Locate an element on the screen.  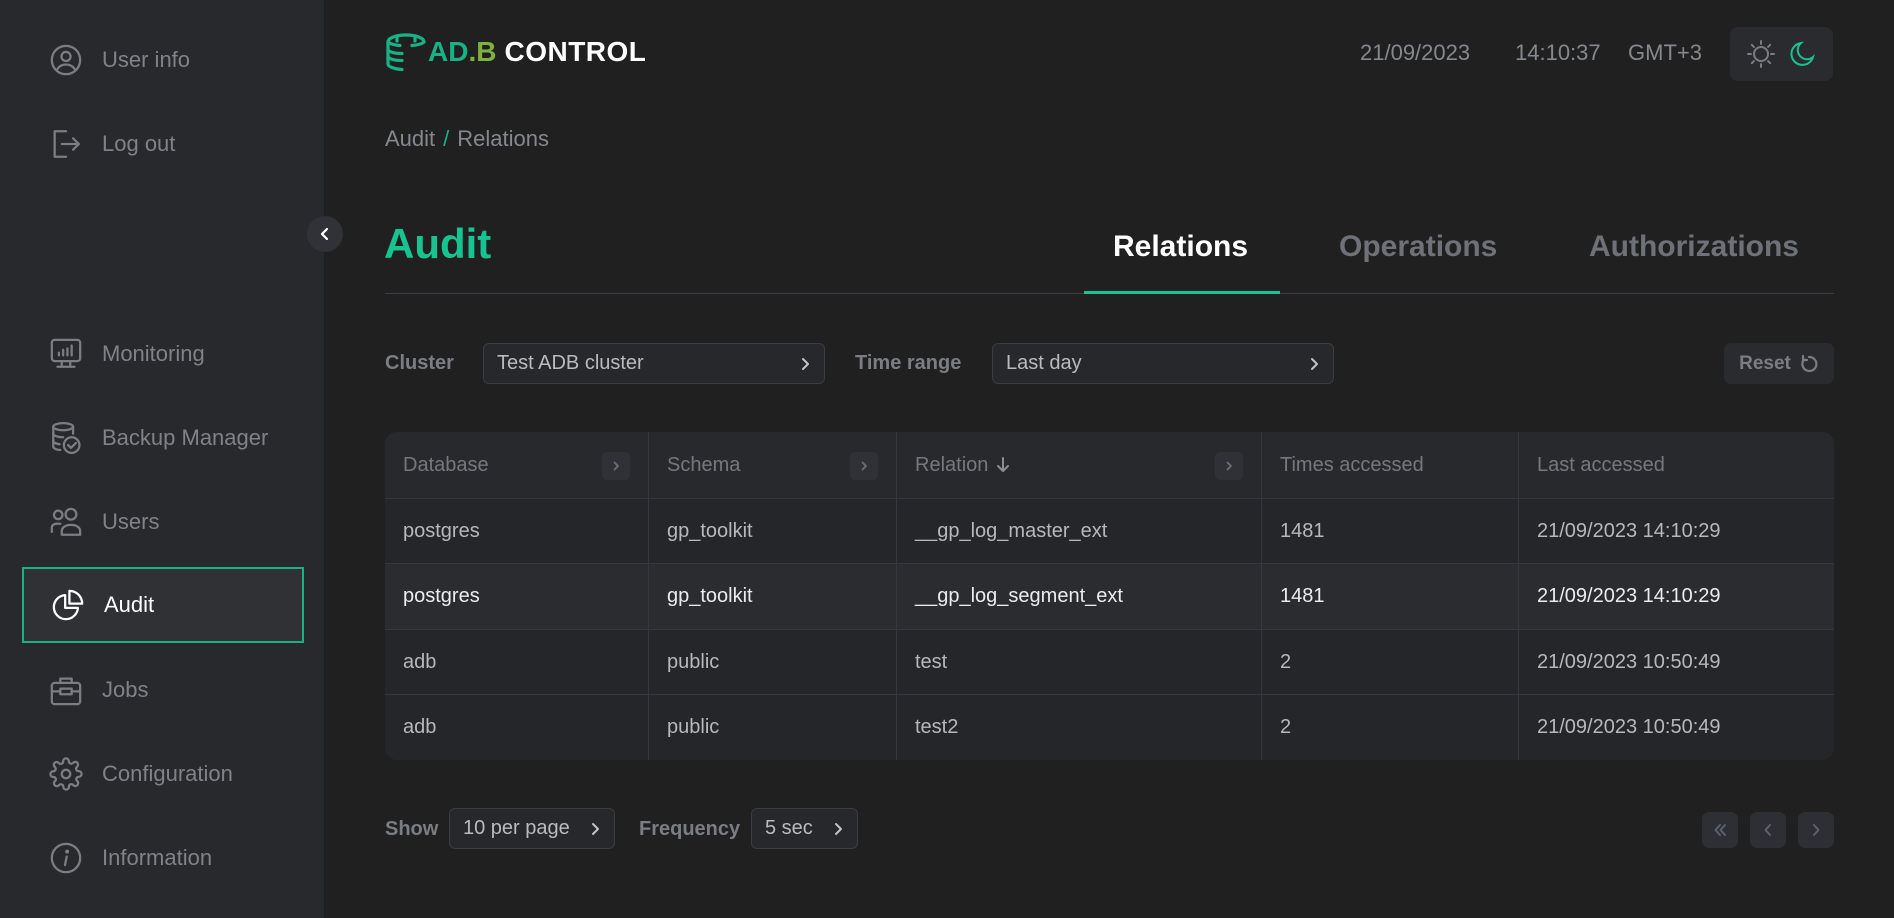
column-header-times-accessed: Times accessed is located at coordinates (1389, 465).